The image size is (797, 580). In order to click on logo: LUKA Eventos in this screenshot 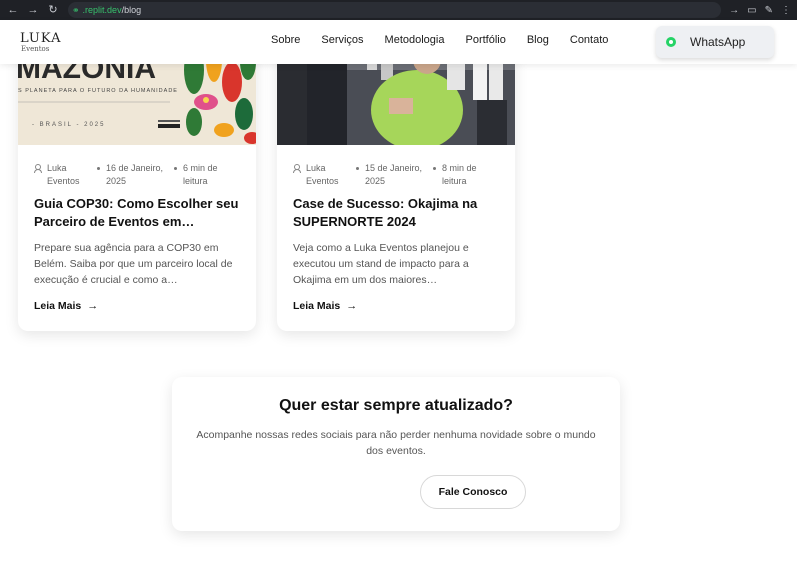, I will do `click(40, 42)`.